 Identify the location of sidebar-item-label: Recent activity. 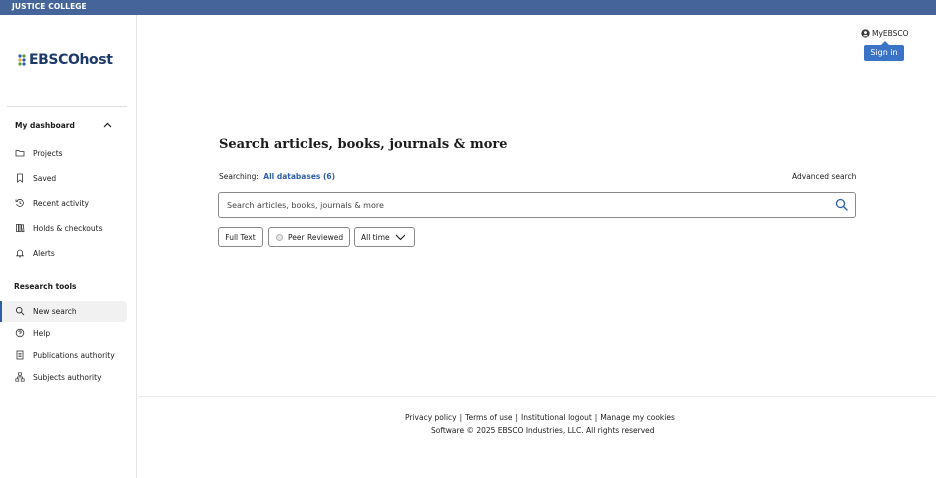
(61, 203).